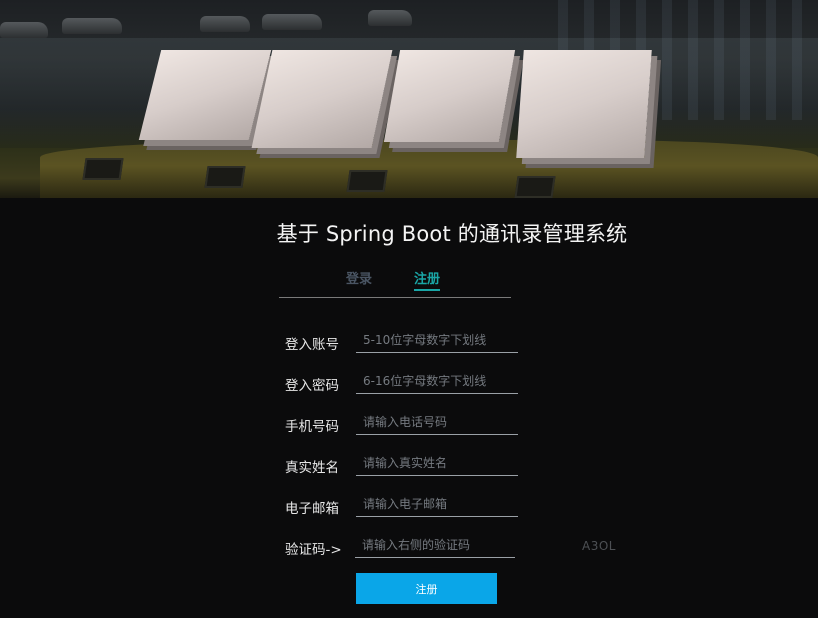 The image size is (818, 618). What do you see at coordinates (429, 169) in the screenshot?
I see `banner-grass` at bounding box center [429, 169].